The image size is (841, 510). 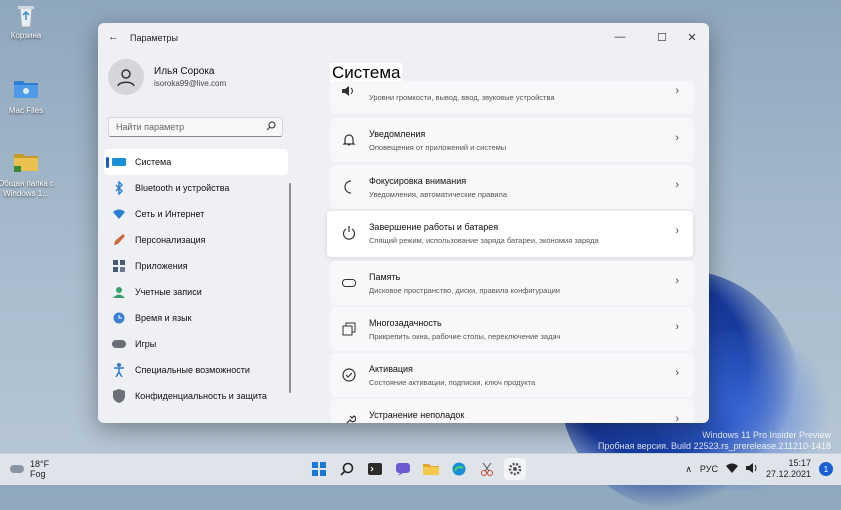 I want to click on desktop-icon-mac-files: Mac Files, so click(x=28, y=96).